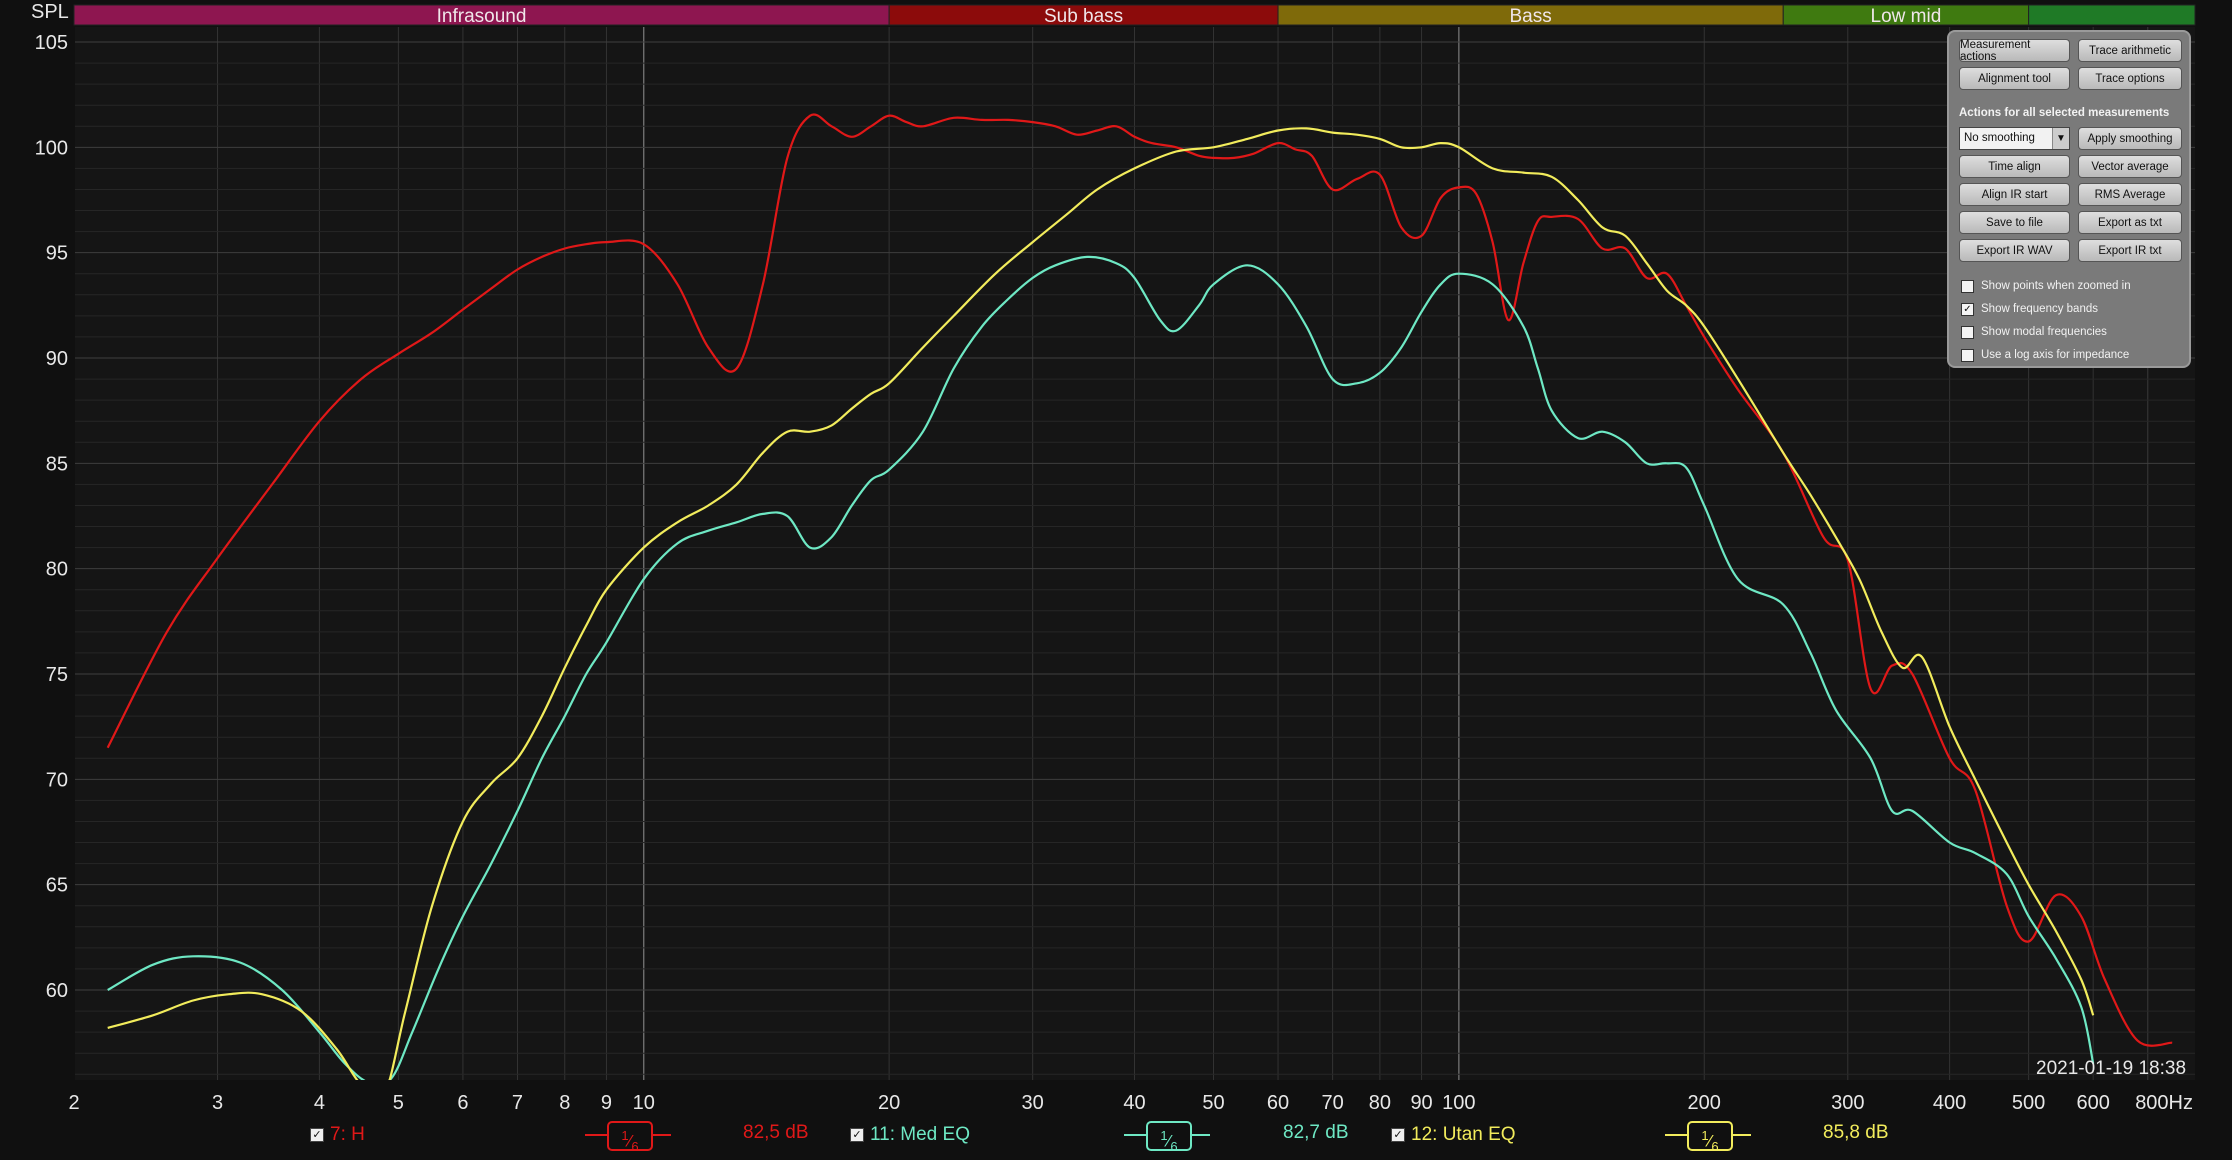 The height and width of the screenshot is (1160, 2232). What do you see at coordinates (2014, 194) in the screenshot?
I see `align-ir-start-button: Align IR start` at bounding box center [2014, 194].